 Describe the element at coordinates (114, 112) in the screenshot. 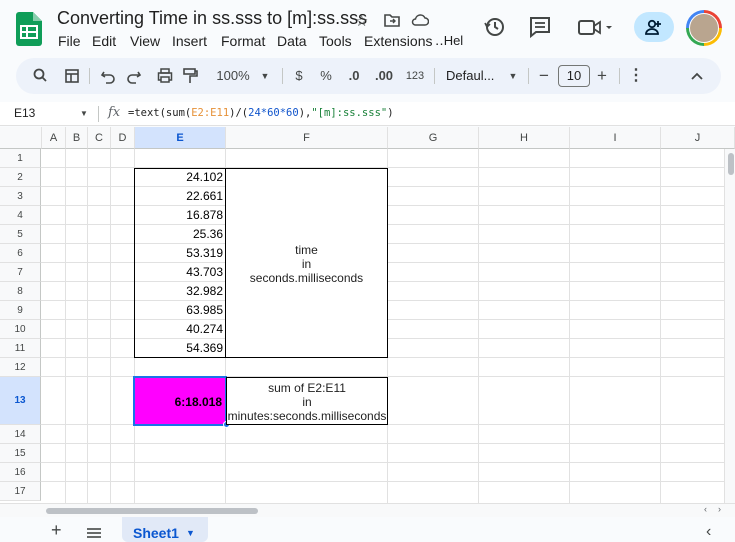

I see `fx-icon: fx` at that location.